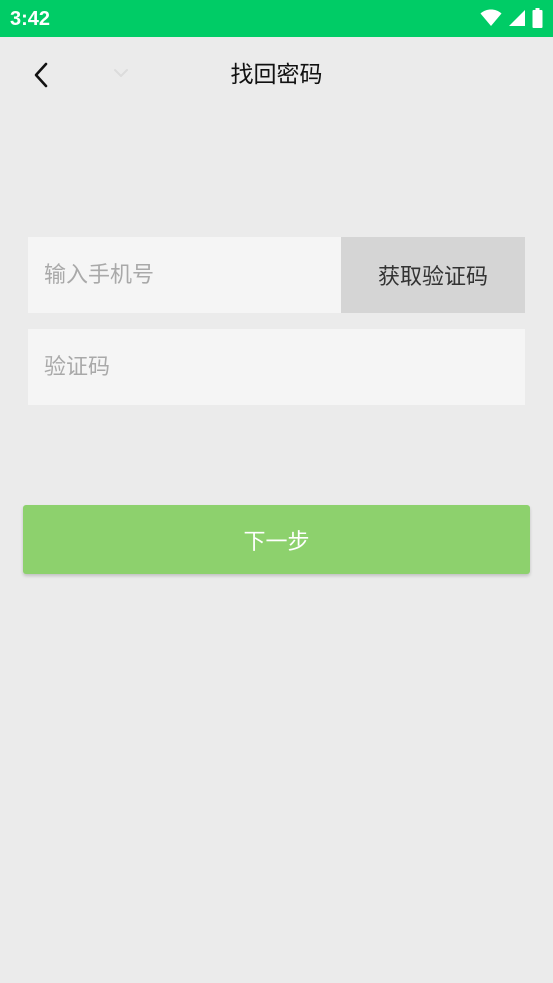 The width and height of the screenshot is (553, 983). Describe the element at coordinates (491, 17) in the screenshot. I see `wifi-icon` at that location.